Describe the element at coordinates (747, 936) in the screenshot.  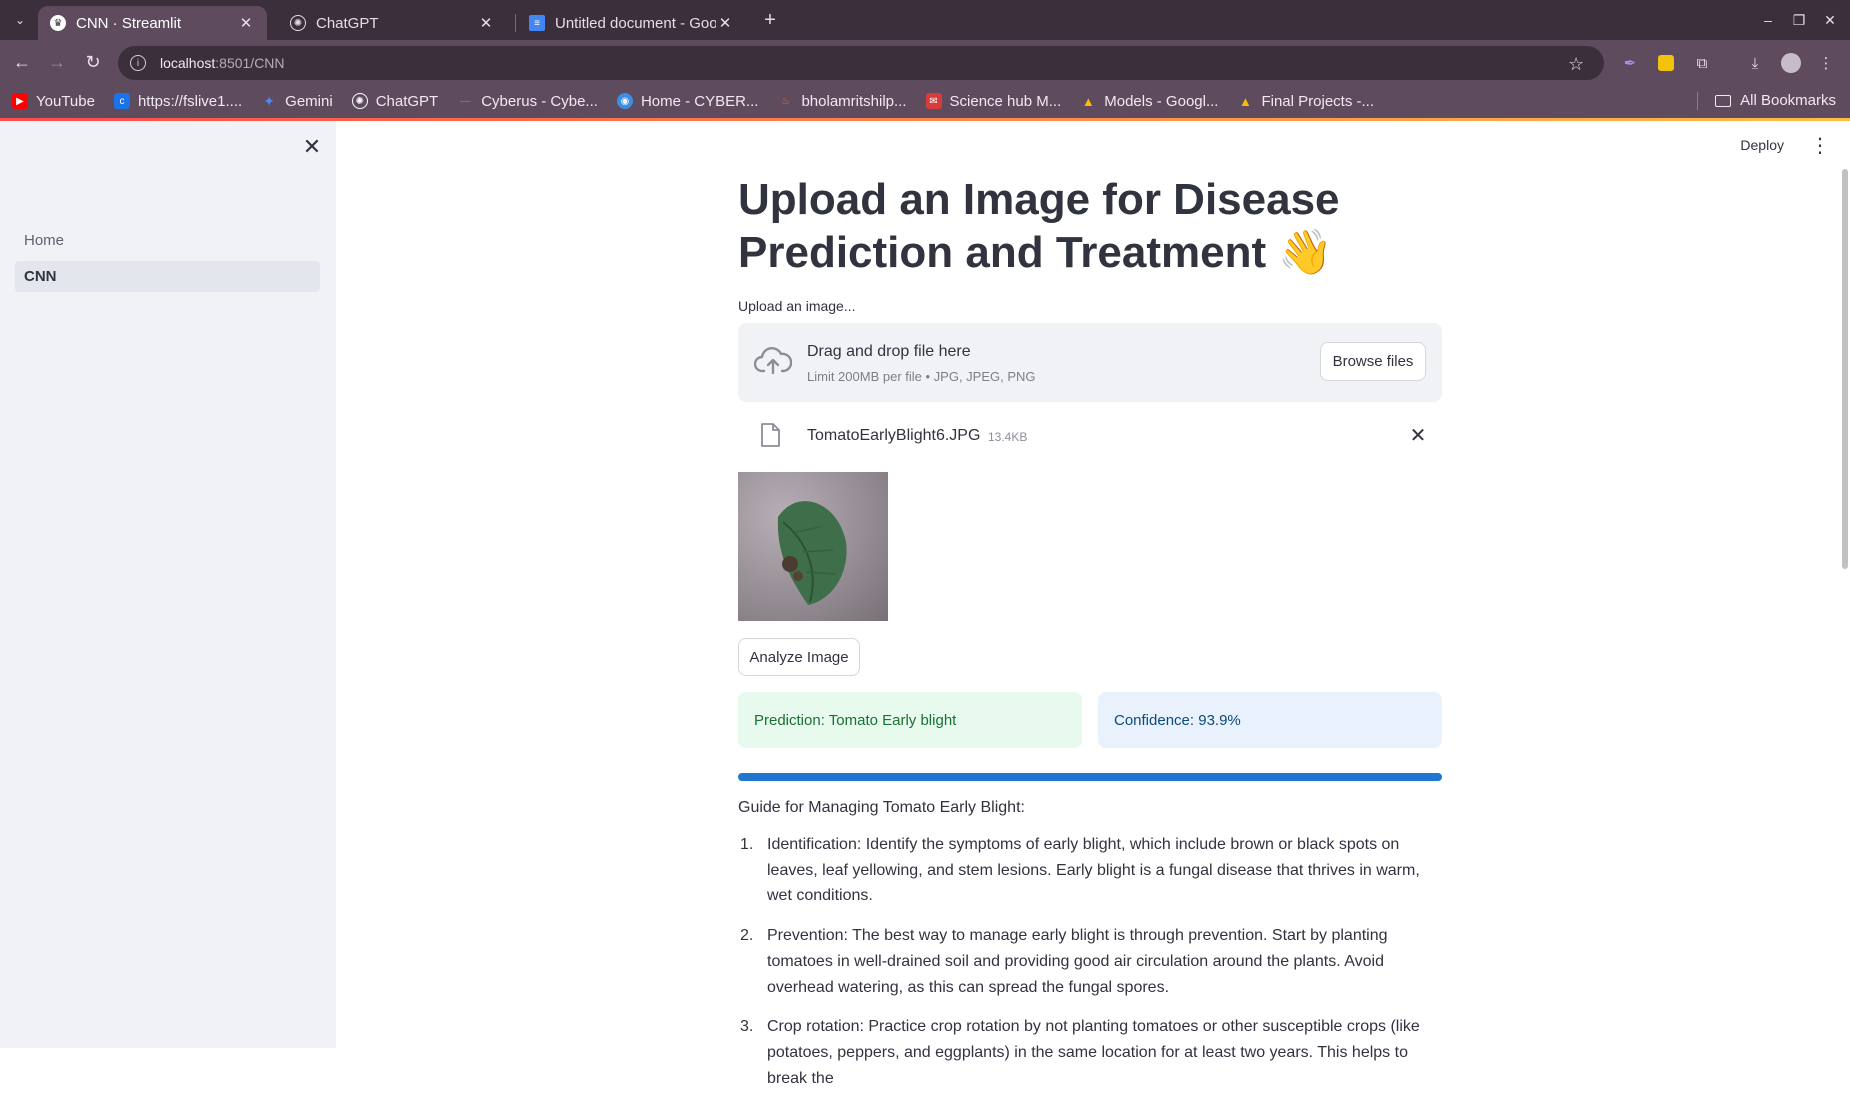
I see `list-number: 2.` at that location.